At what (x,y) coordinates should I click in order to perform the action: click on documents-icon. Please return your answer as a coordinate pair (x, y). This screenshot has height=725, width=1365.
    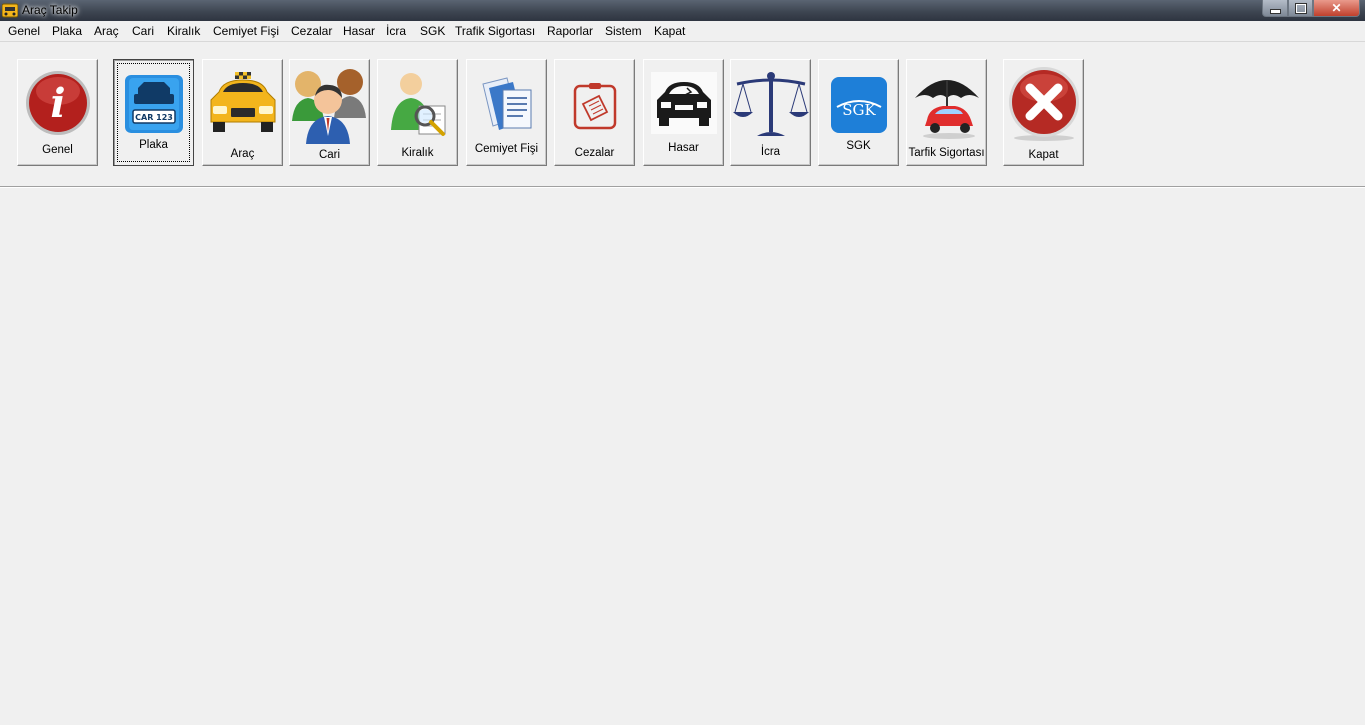
    Looking at the image, I should click on (506, 103).